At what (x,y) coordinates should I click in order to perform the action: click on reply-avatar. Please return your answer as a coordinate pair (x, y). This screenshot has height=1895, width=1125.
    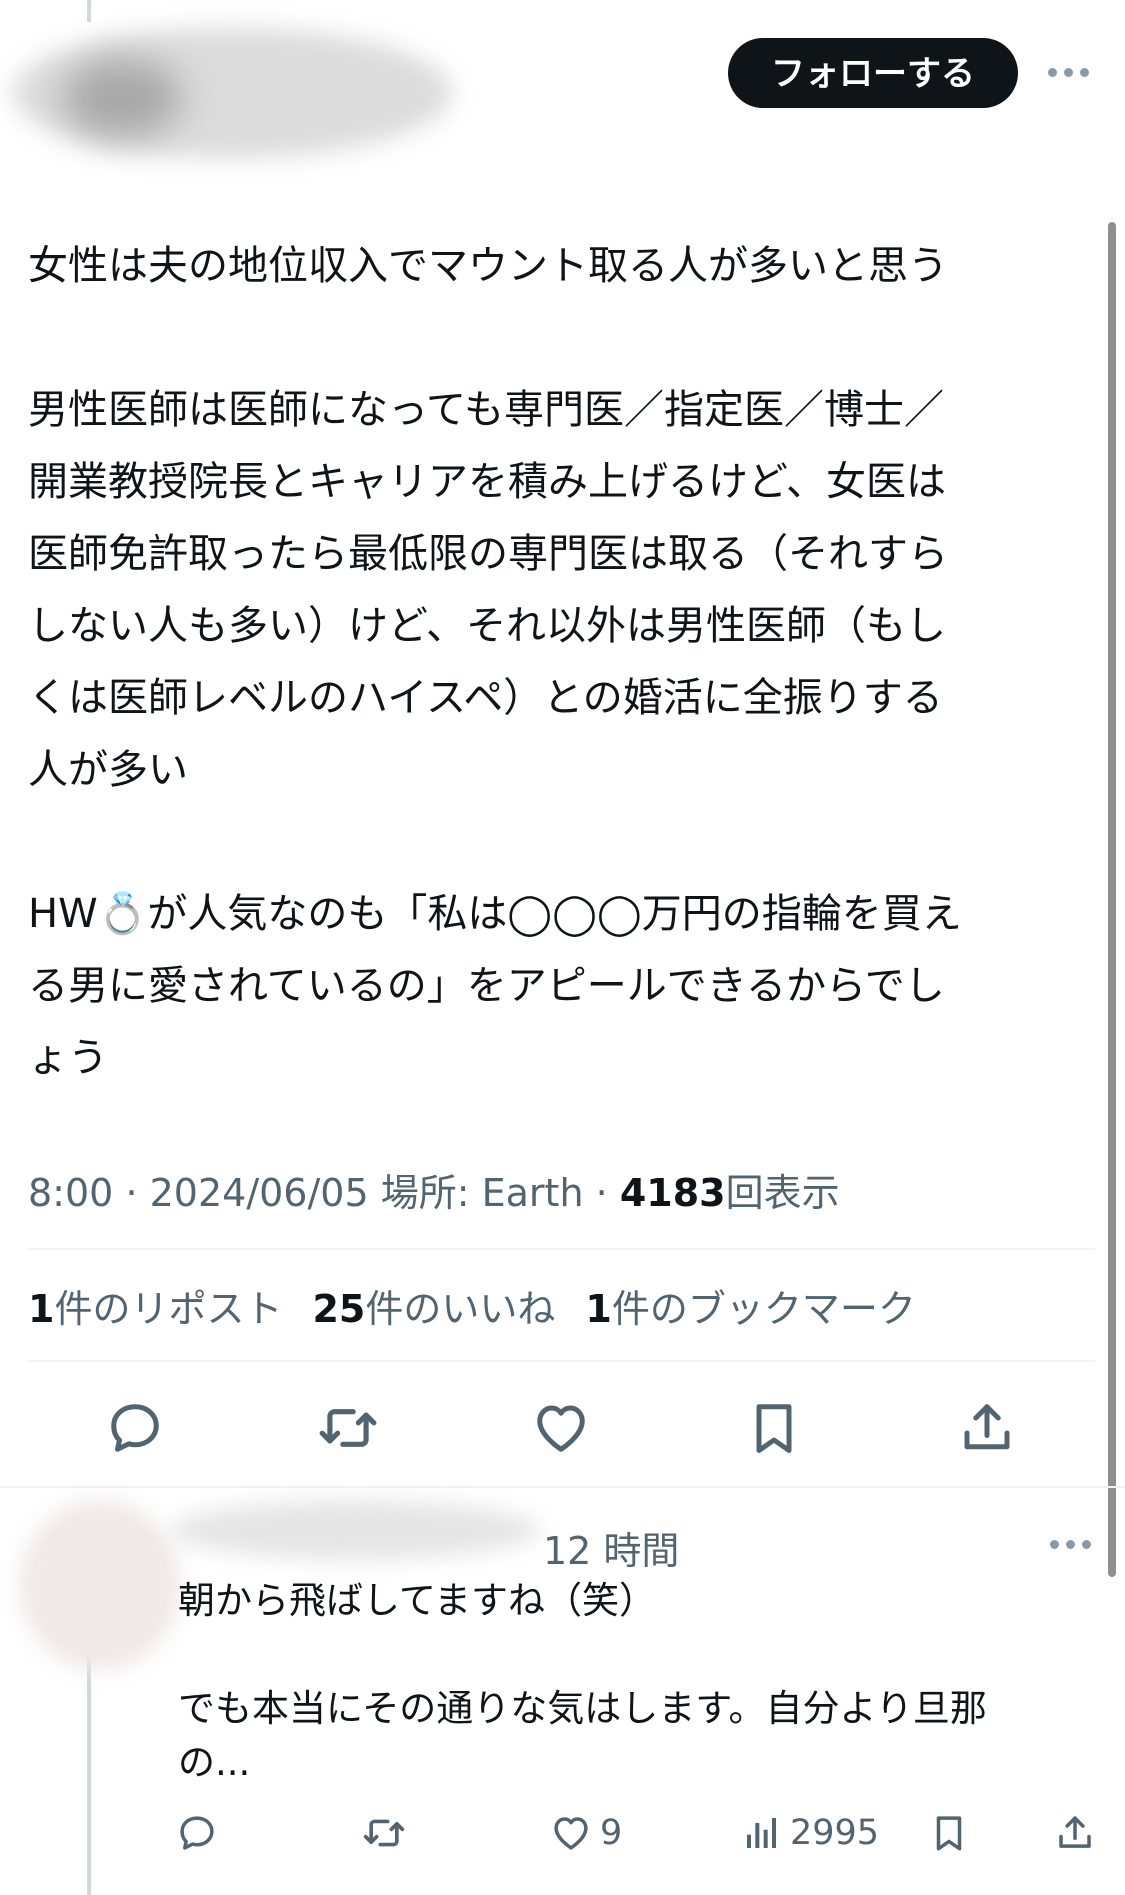
    Looking at the image, I should click on (100, 1585).